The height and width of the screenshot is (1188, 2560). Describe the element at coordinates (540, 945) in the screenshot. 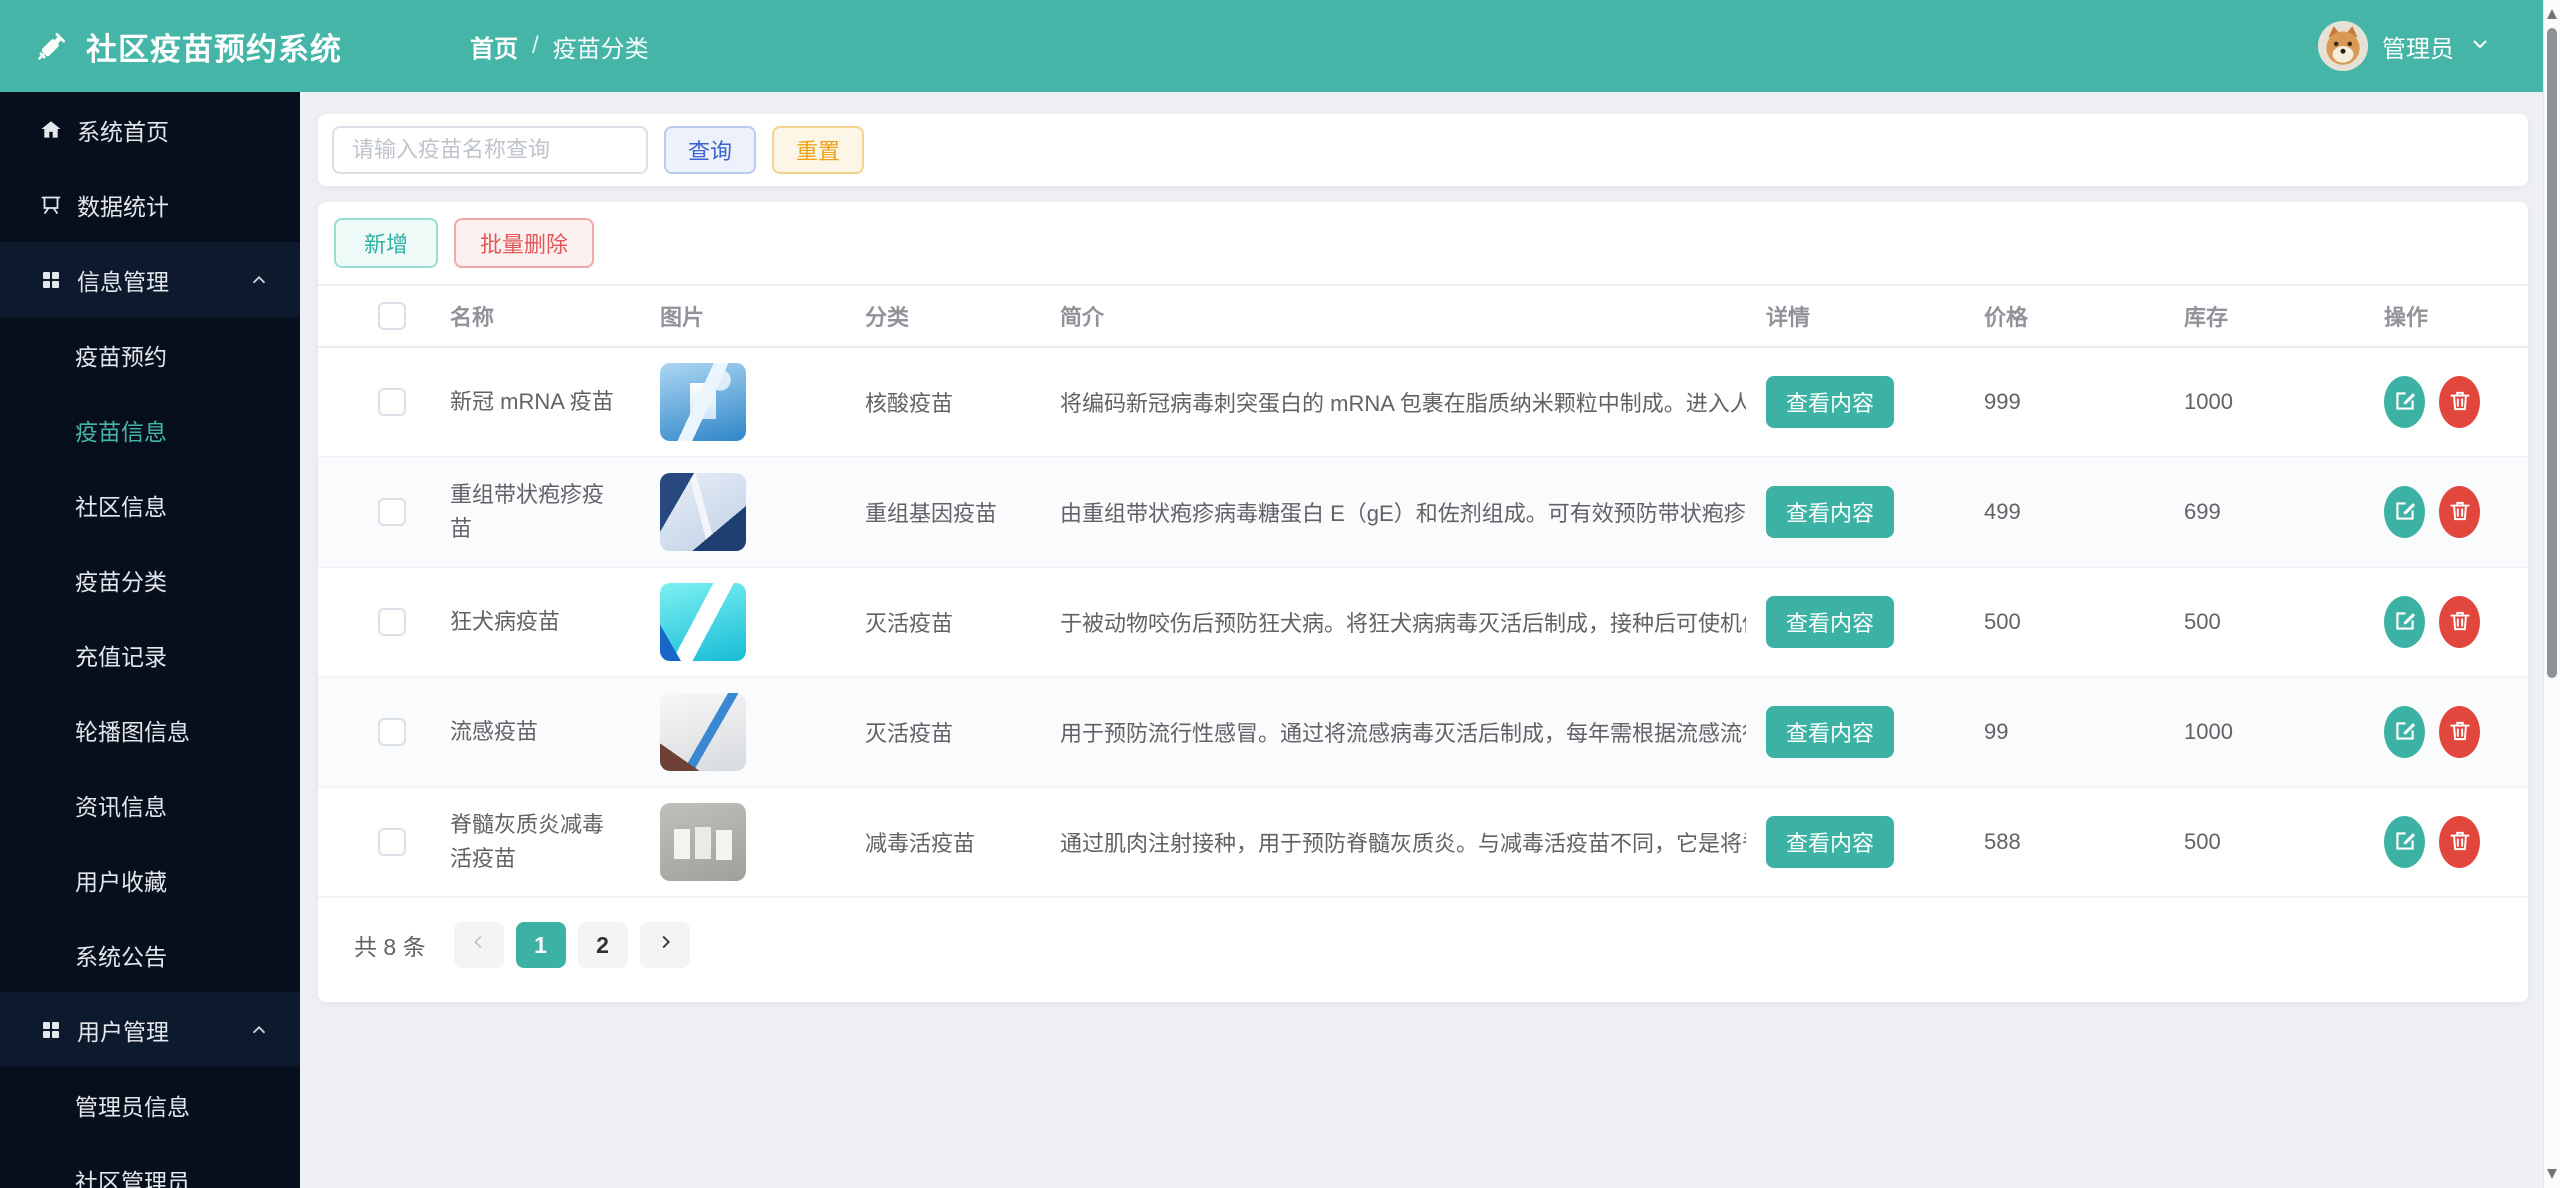

I see `page-button-1: 1` at that location.